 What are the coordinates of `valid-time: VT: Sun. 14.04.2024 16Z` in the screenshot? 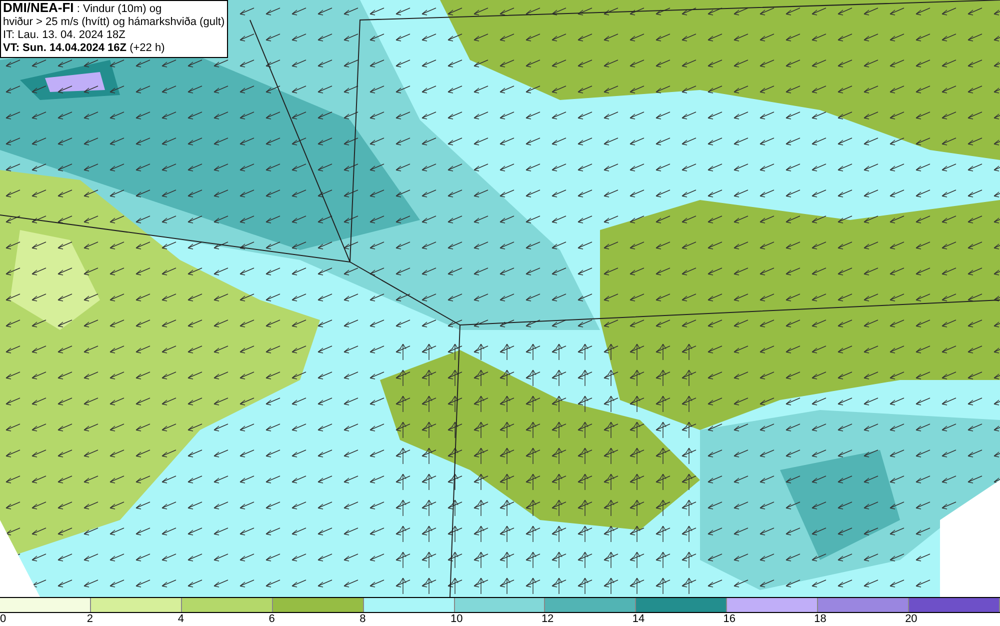 It's located at (65, 48).